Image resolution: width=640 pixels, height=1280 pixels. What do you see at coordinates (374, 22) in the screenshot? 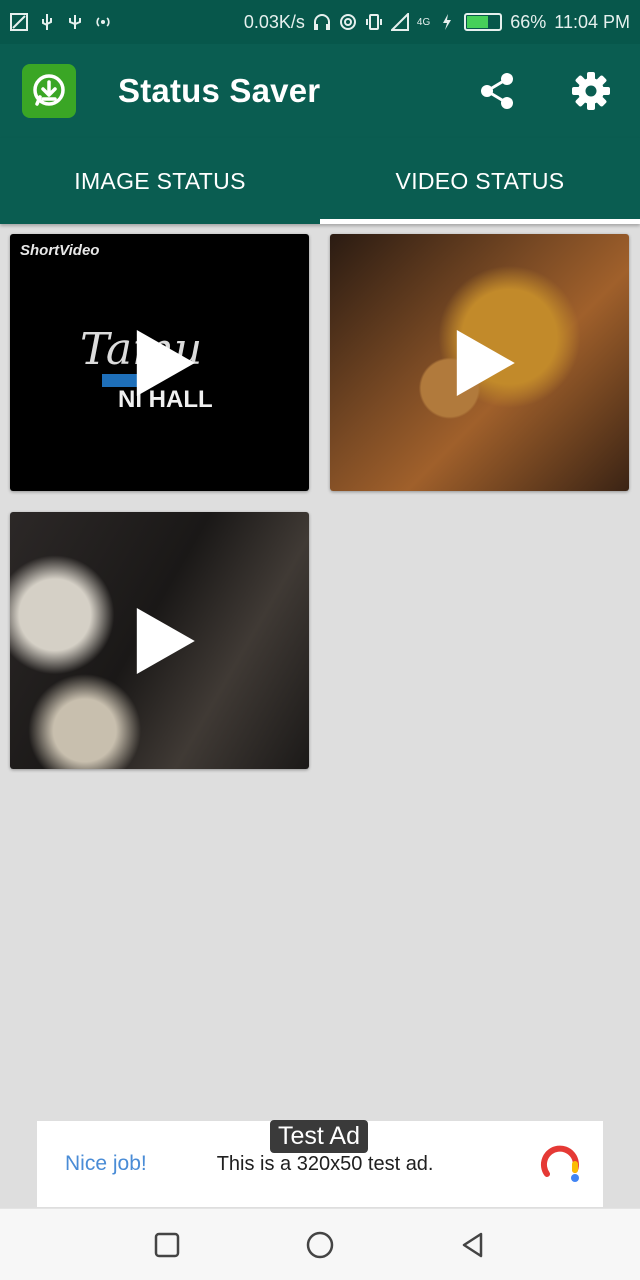
I see `vibrate-icon` at bounding box center [374, 22].